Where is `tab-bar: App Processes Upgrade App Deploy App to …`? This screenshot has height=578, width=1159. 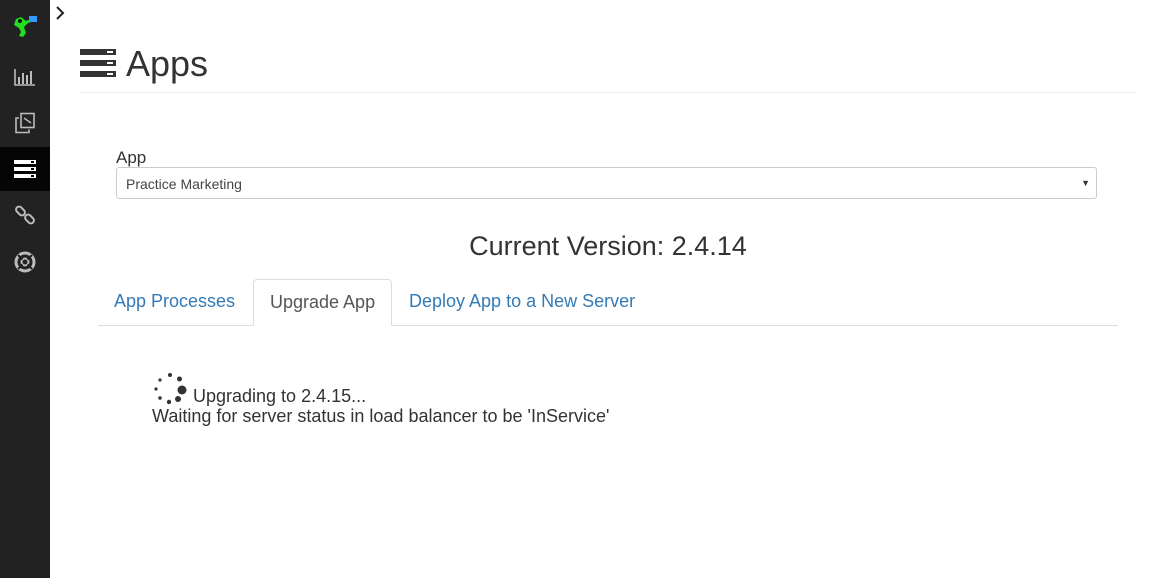 tab-bar: App Processes Upgrade App Deploy App to … is located at coordinates (608, 302).